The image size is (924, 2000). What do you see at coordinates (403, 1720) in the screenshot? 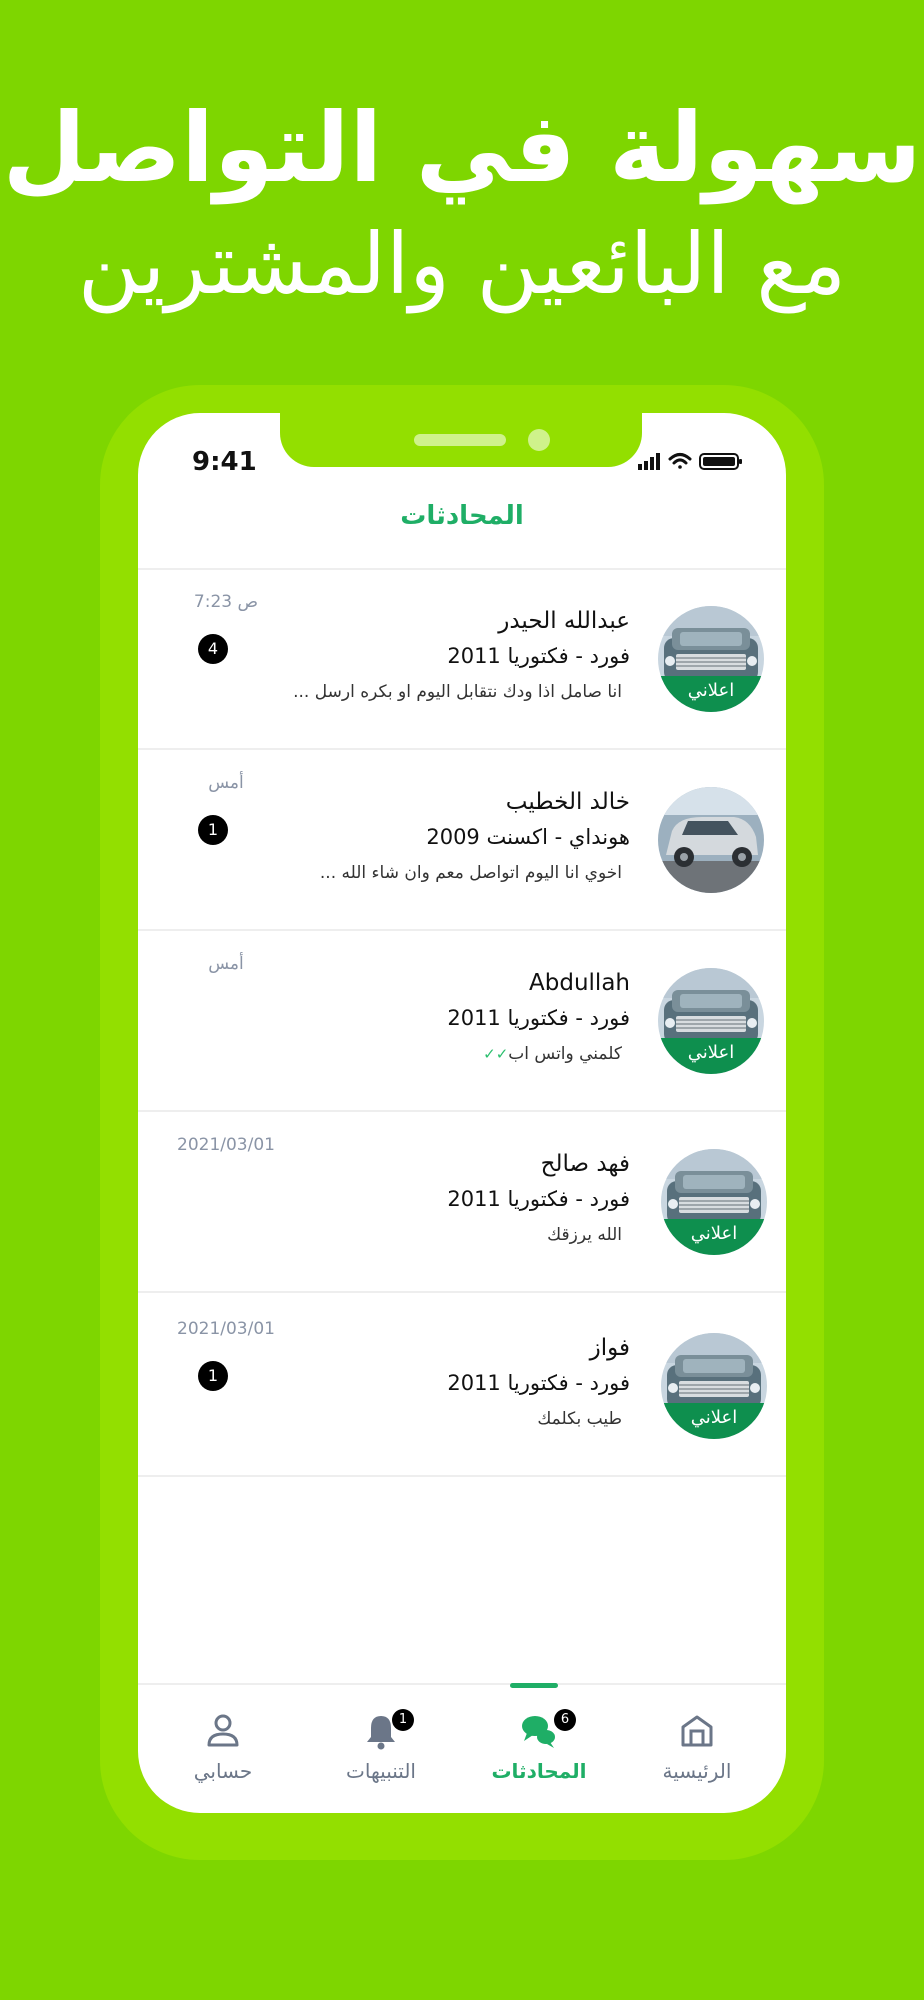
I see `notifications-badge: 1` at bounding box center [403, 1720].